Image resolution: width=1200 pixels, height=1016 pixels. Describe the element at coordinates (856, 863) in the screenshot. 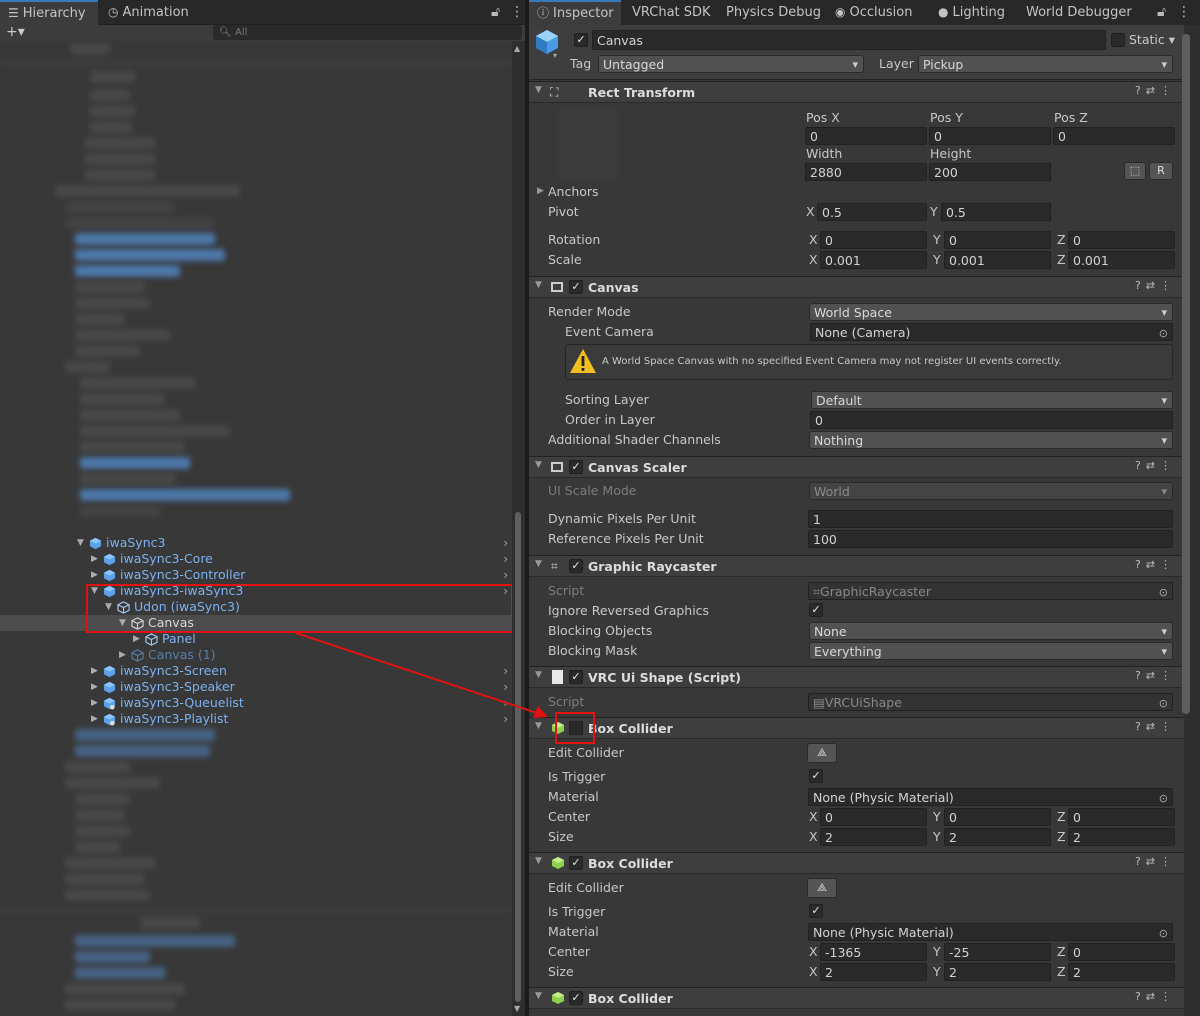

I see `box-collider-2-header: ▼ ✓ Box Collider ?⇄⋮` at that location.